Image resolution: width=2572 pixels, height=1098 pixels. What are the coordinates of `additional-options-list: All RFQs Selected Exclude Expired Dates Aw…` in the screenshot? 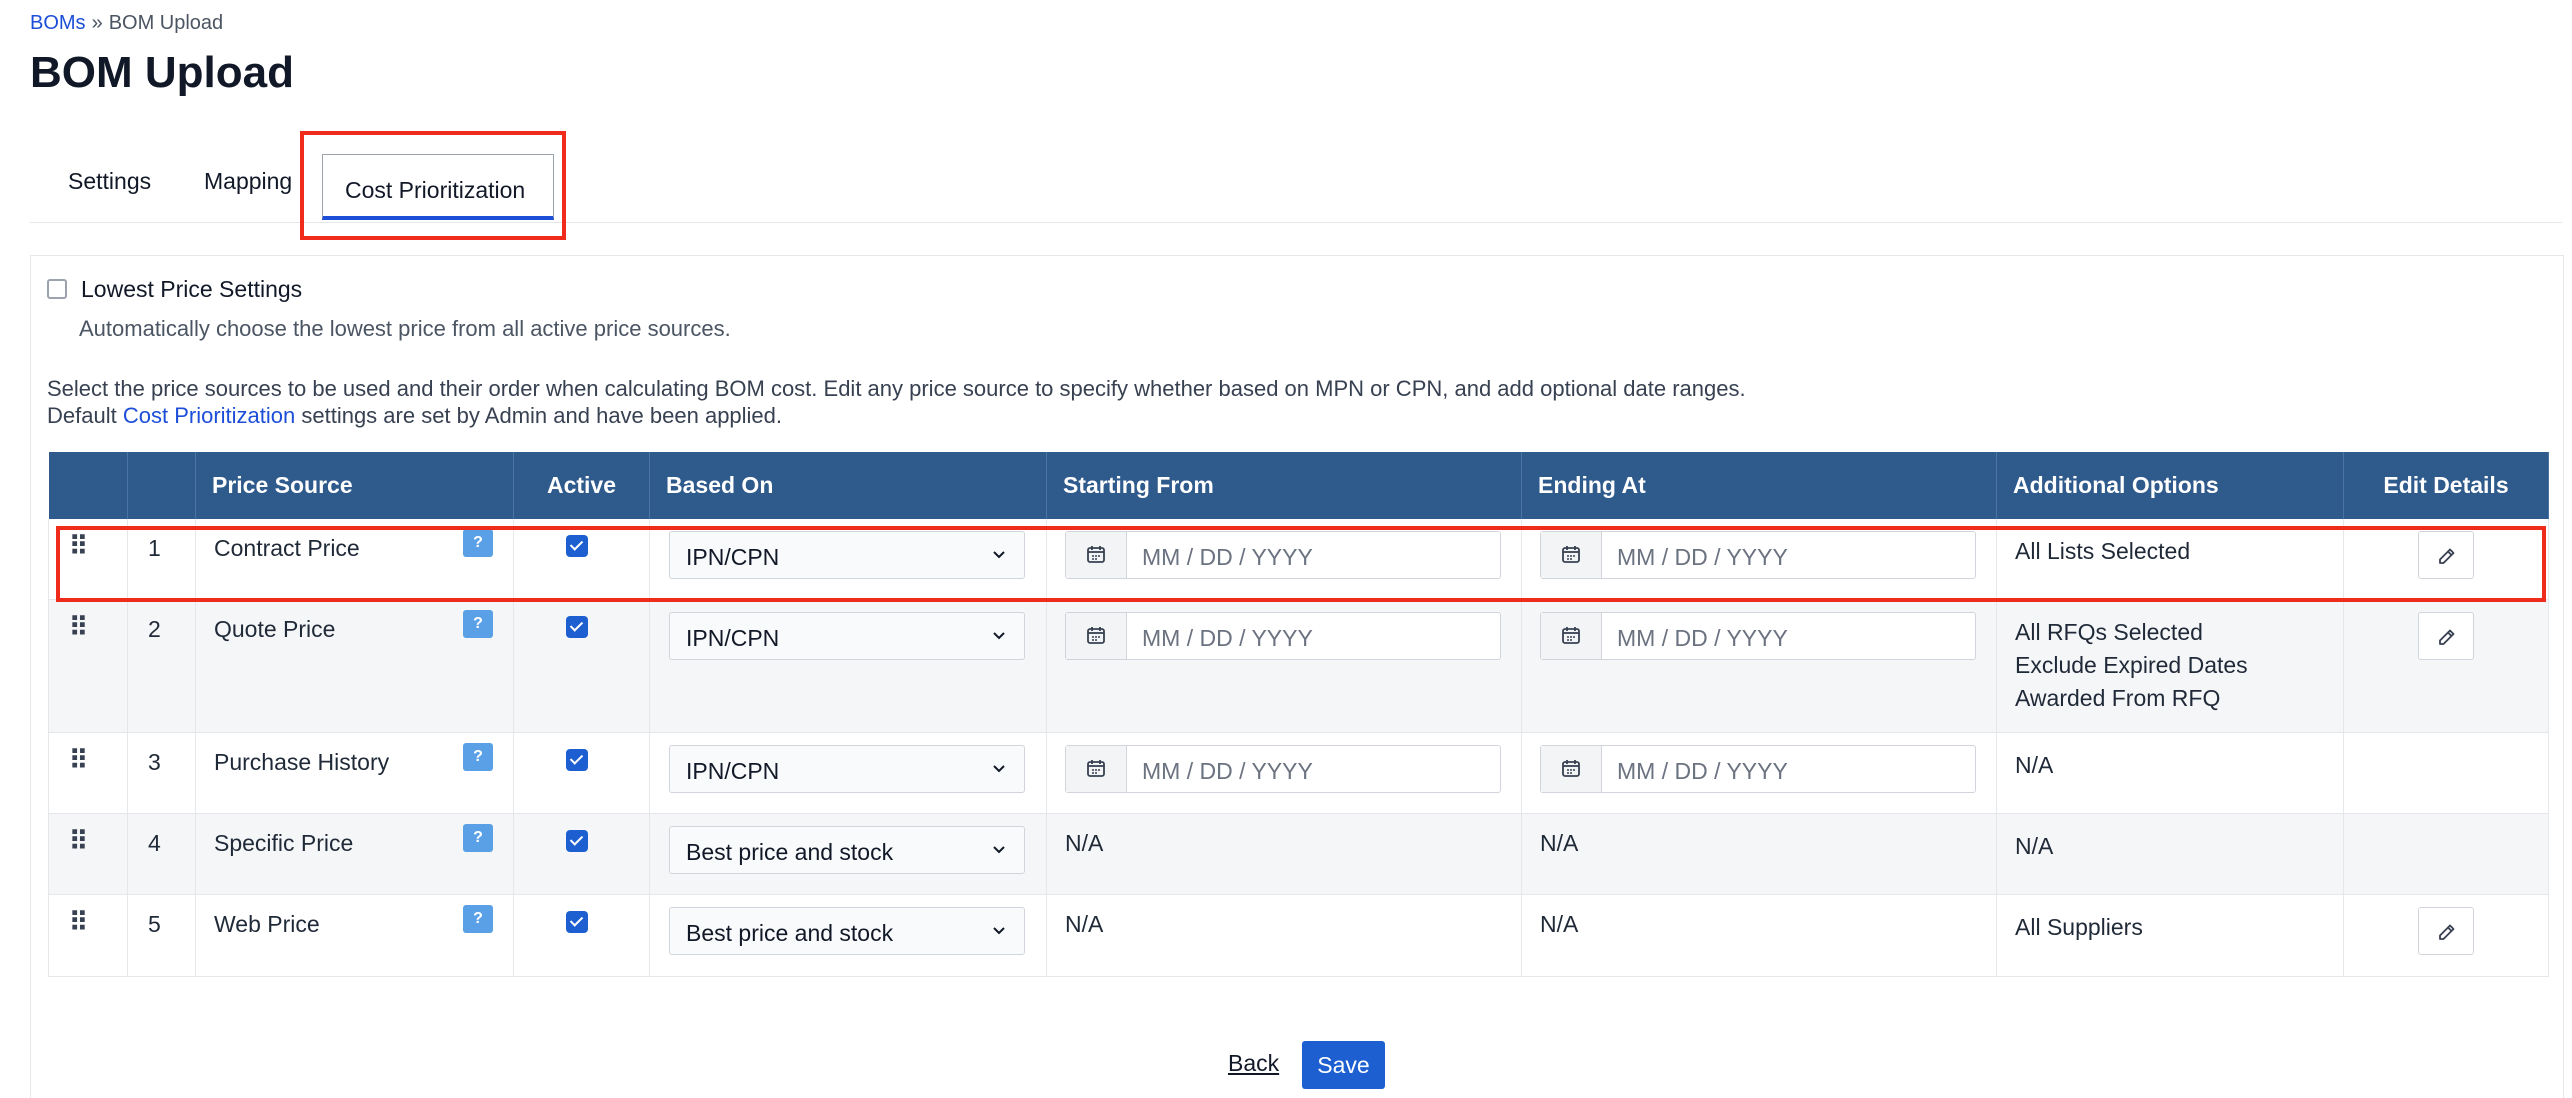 It's located at (2170, 657).